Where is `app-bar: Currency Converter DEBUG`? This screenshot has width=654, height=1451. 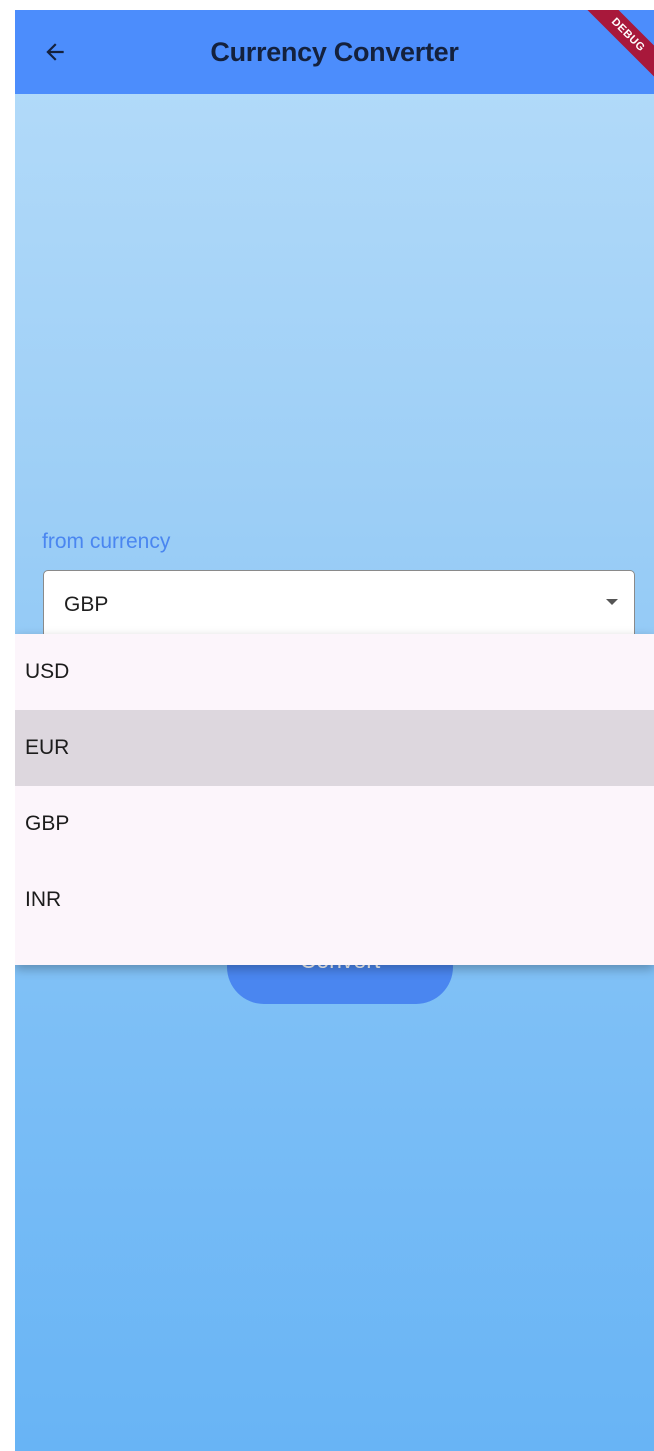
app-bar: Currency Converter DEBUG is located at coordinates (334, 52).